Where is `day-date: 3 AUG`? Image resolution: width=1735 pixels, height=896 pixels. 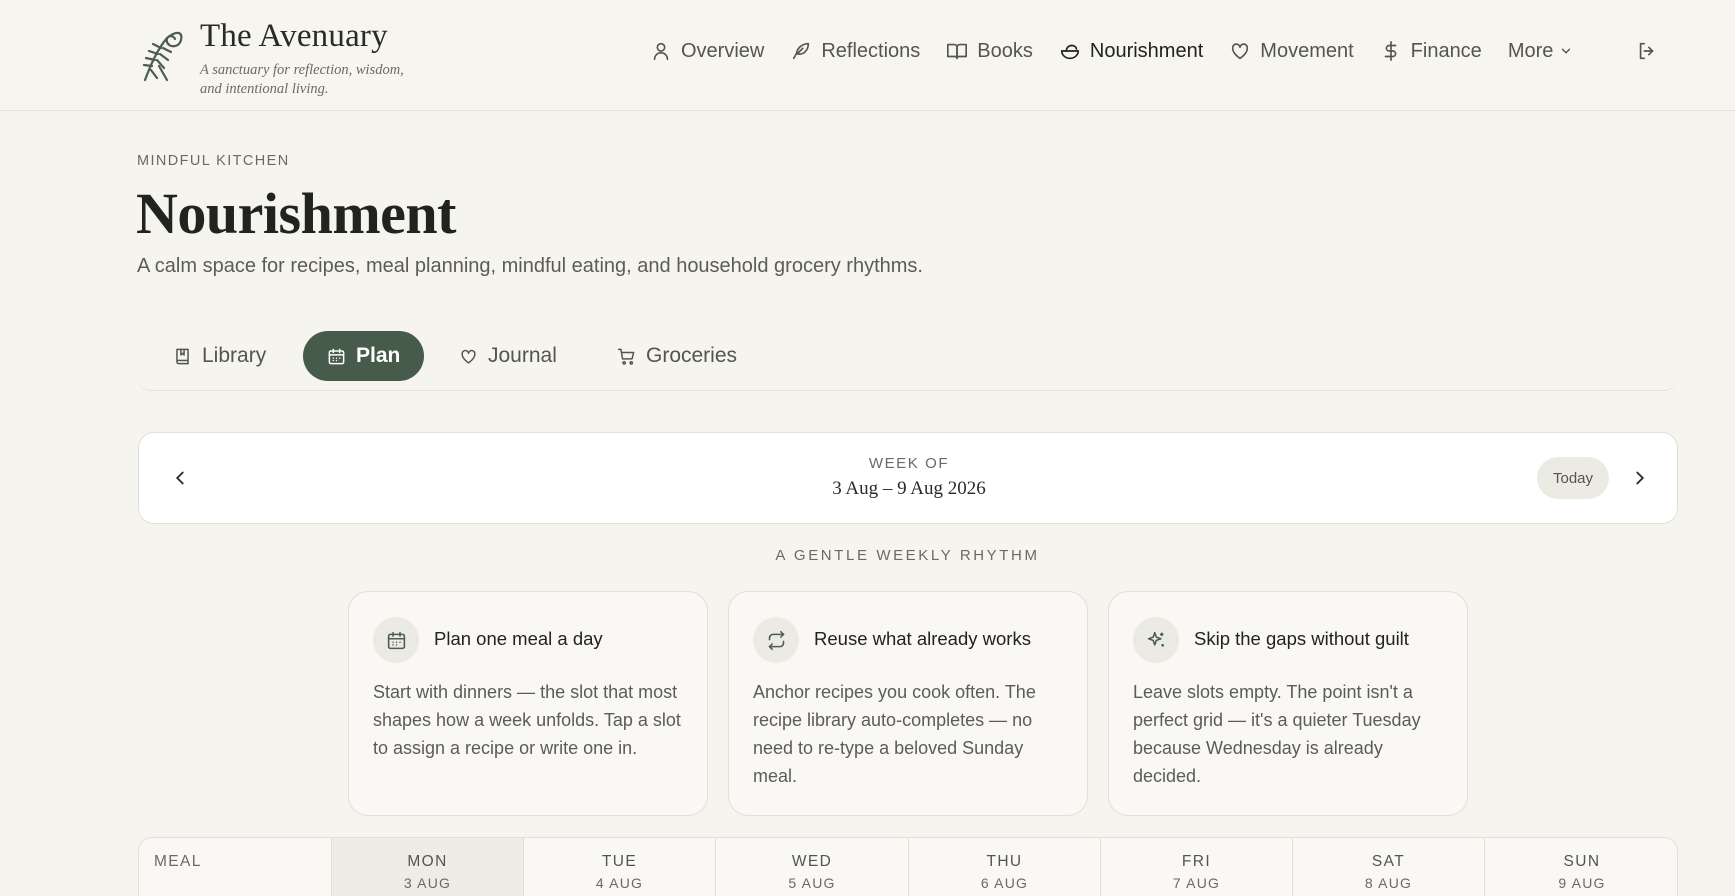
day-date: 3 AUG is located at coordinates (427, 883).